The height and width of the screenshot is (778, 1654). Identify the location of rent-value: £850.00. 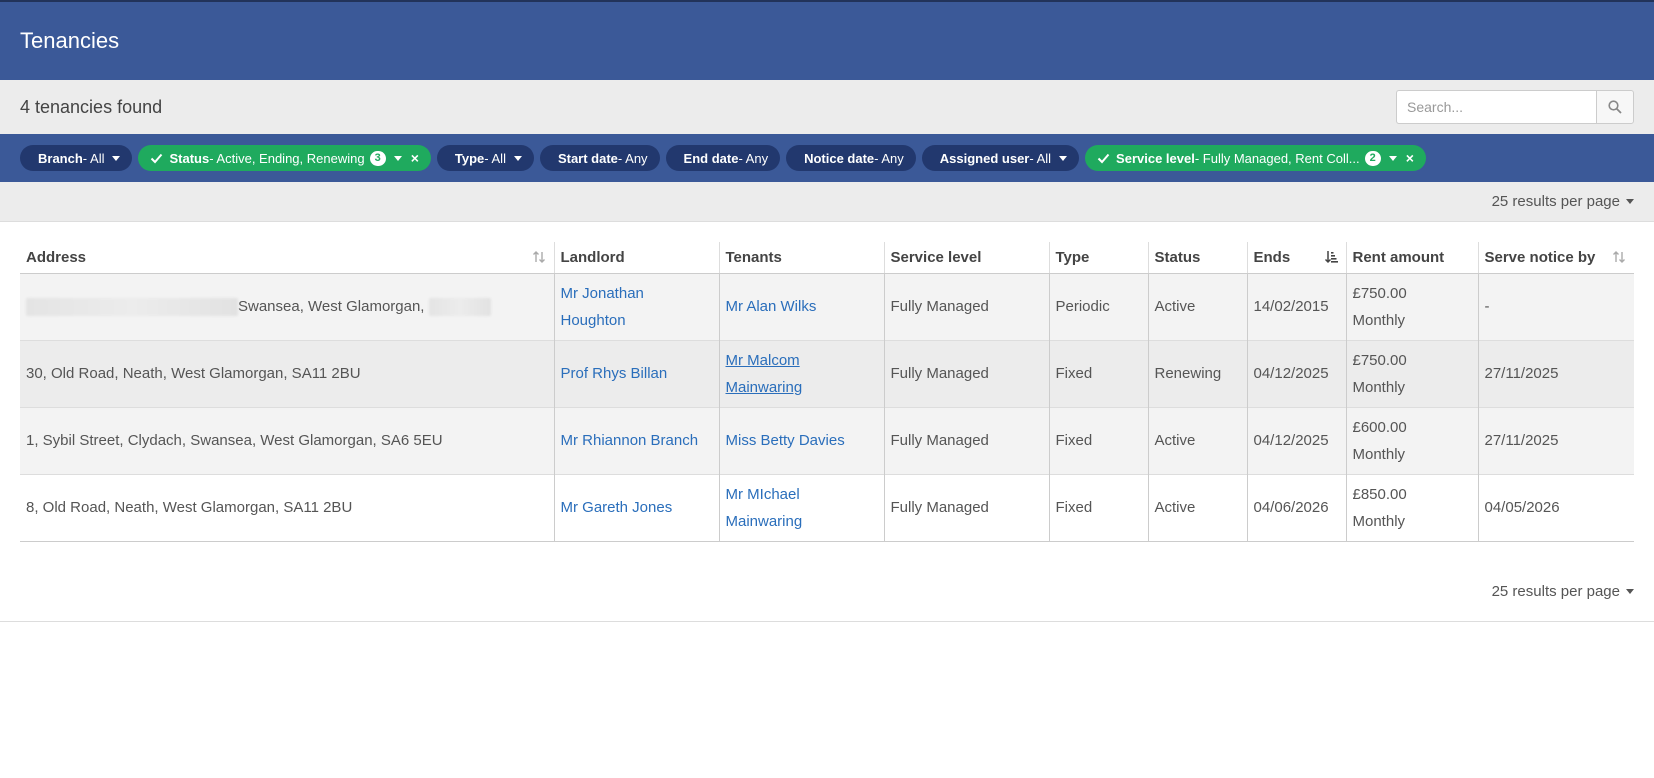
(1379, 494).